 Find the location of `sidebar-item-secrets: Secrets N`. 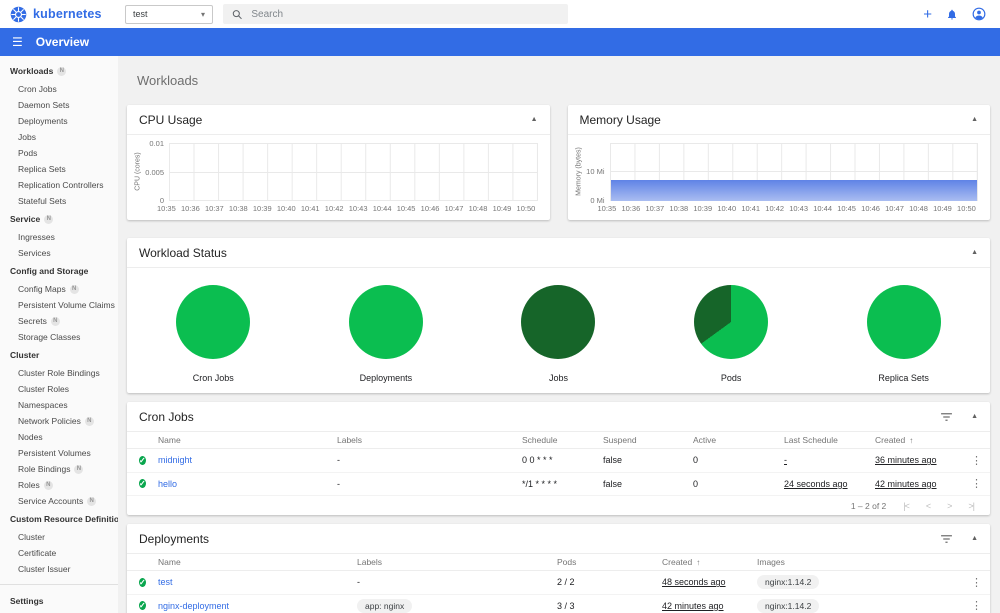

sidebar-item-secrets: Secrets N is located at coordinates (59, 321).